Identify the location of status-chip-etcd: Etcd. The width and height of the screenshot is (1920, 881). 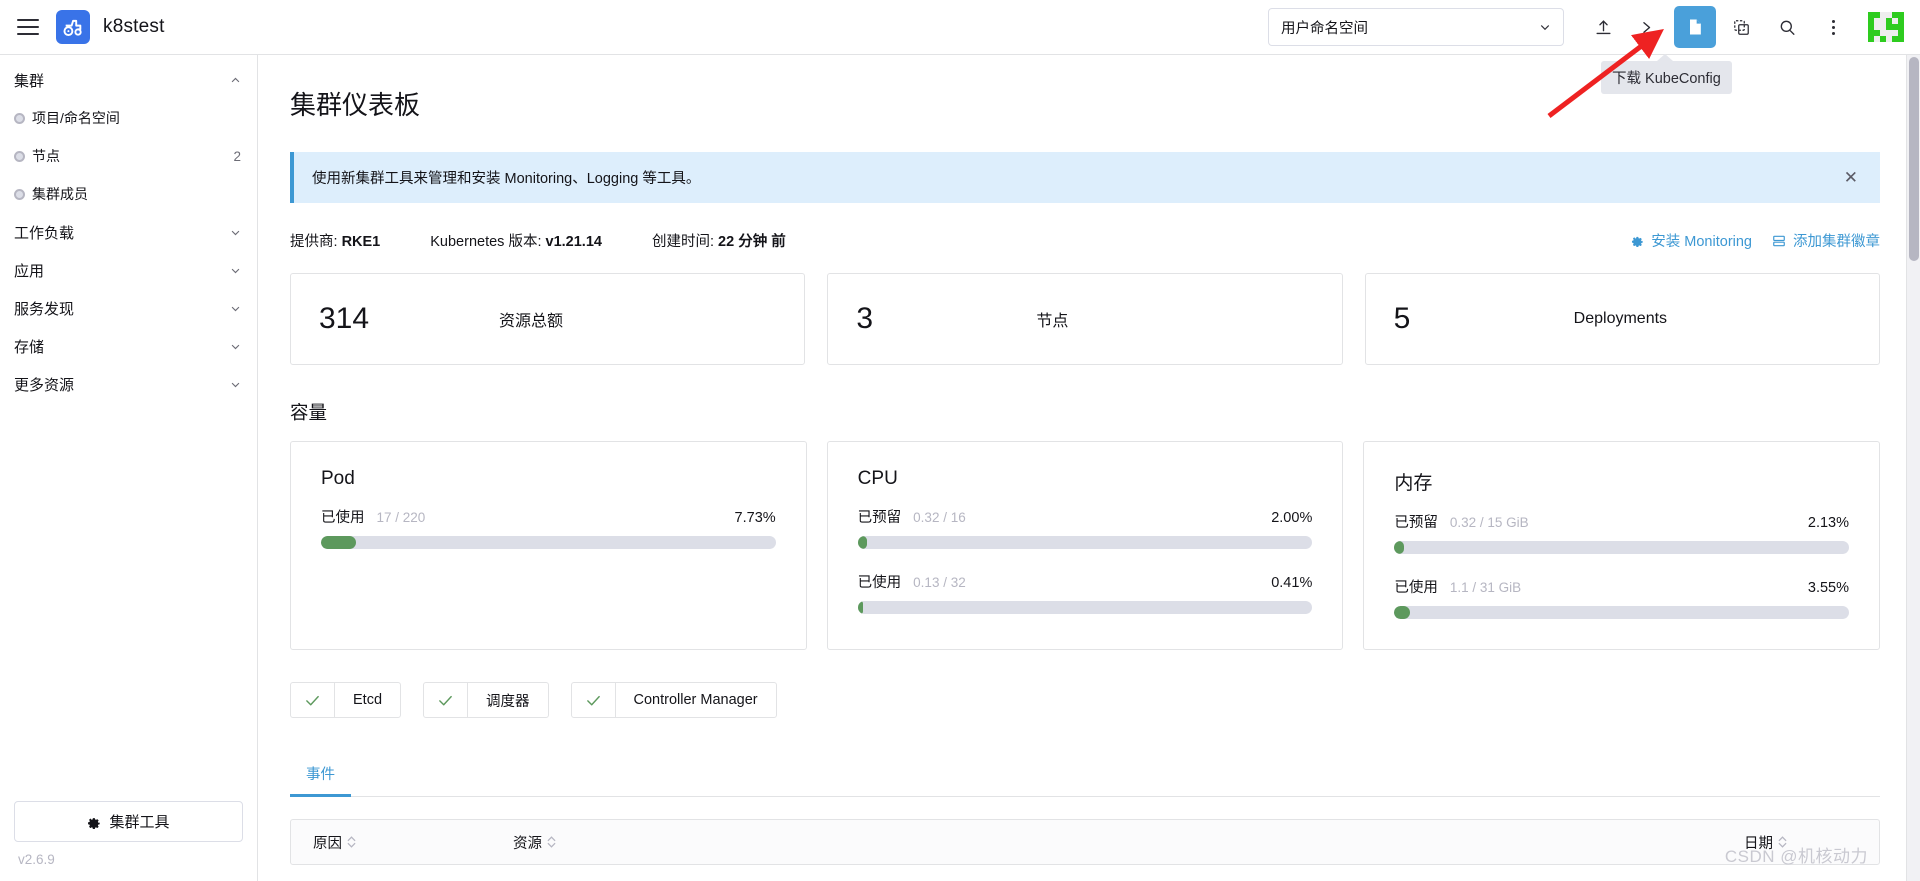
(346, 700).